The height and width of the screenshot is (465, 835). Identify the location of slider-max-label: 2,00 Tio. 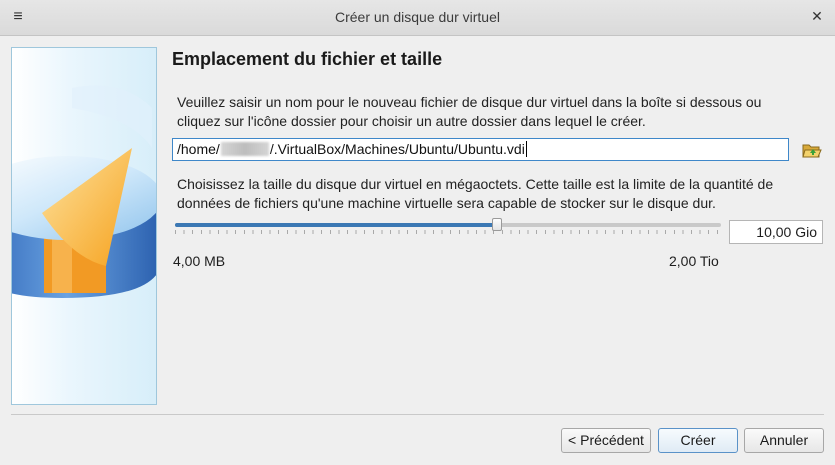
(694, 261).